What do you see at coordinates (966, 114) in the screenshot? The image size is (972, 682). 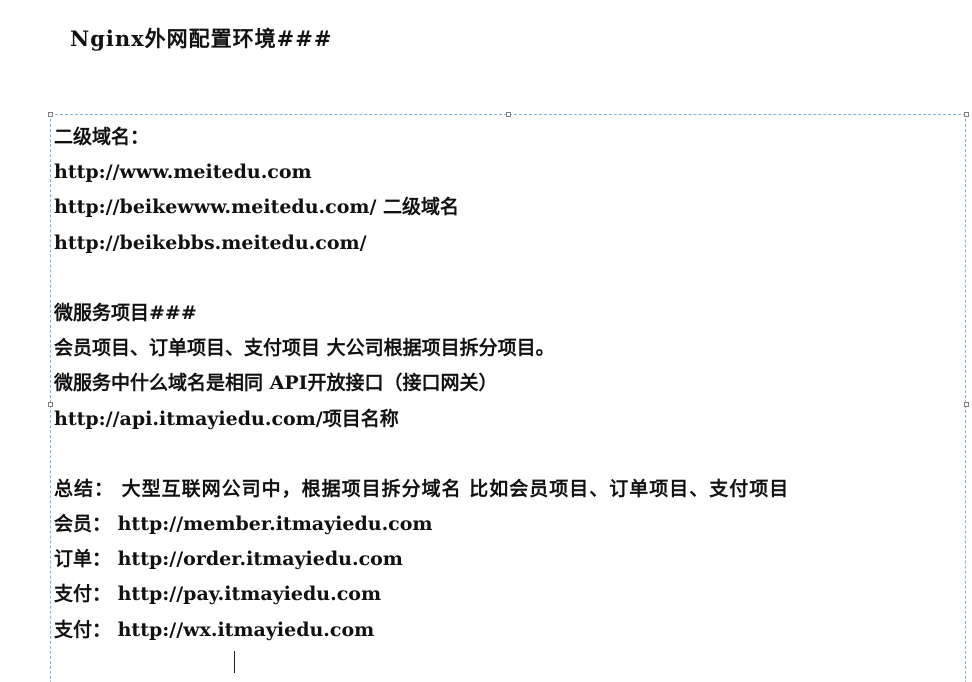 I see `resize-handle-top-right` at bounding box center [966, 114].